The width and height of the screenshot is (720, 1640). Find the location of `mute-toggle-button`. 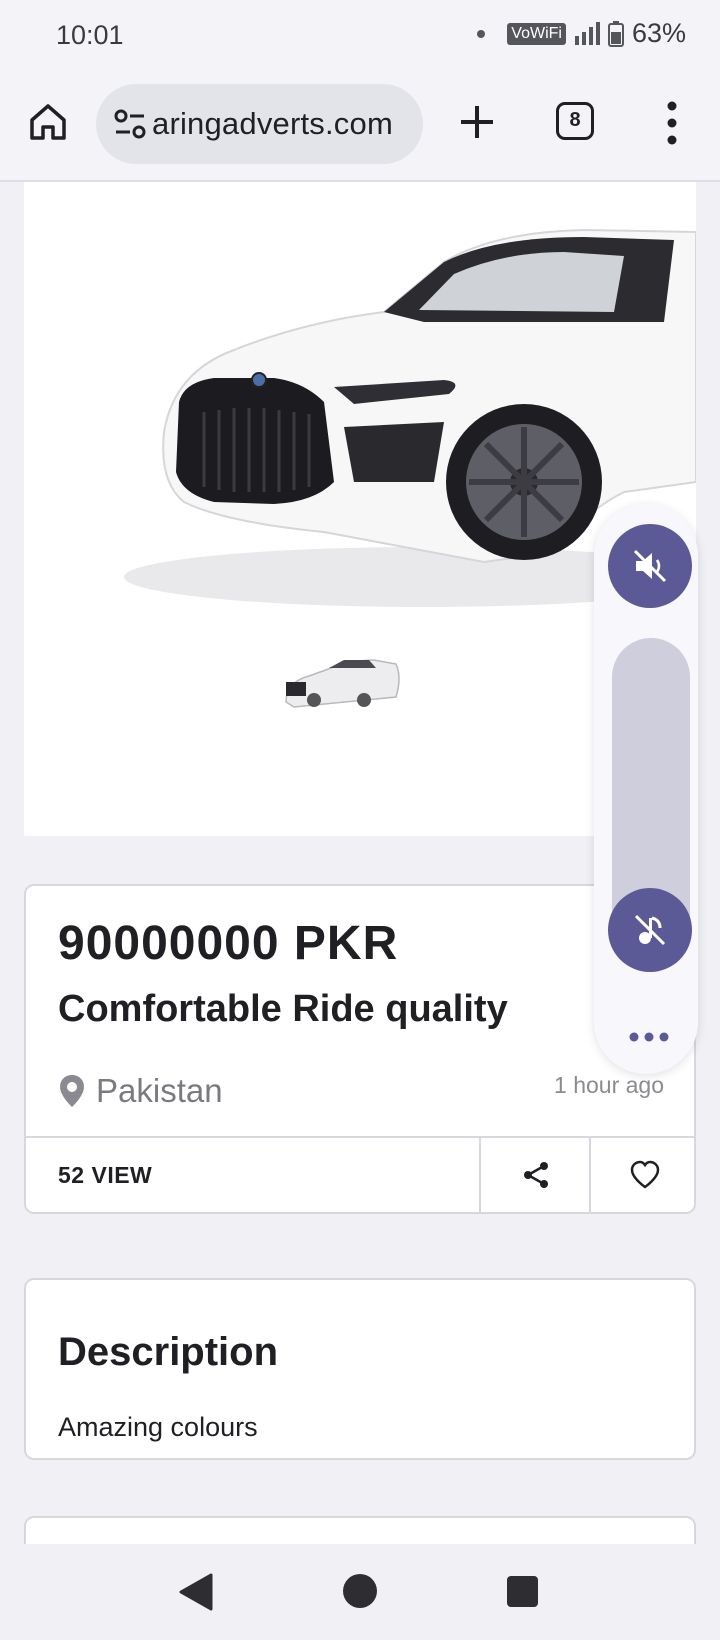

mute-toggle-button is located at coordinates (650, 566).